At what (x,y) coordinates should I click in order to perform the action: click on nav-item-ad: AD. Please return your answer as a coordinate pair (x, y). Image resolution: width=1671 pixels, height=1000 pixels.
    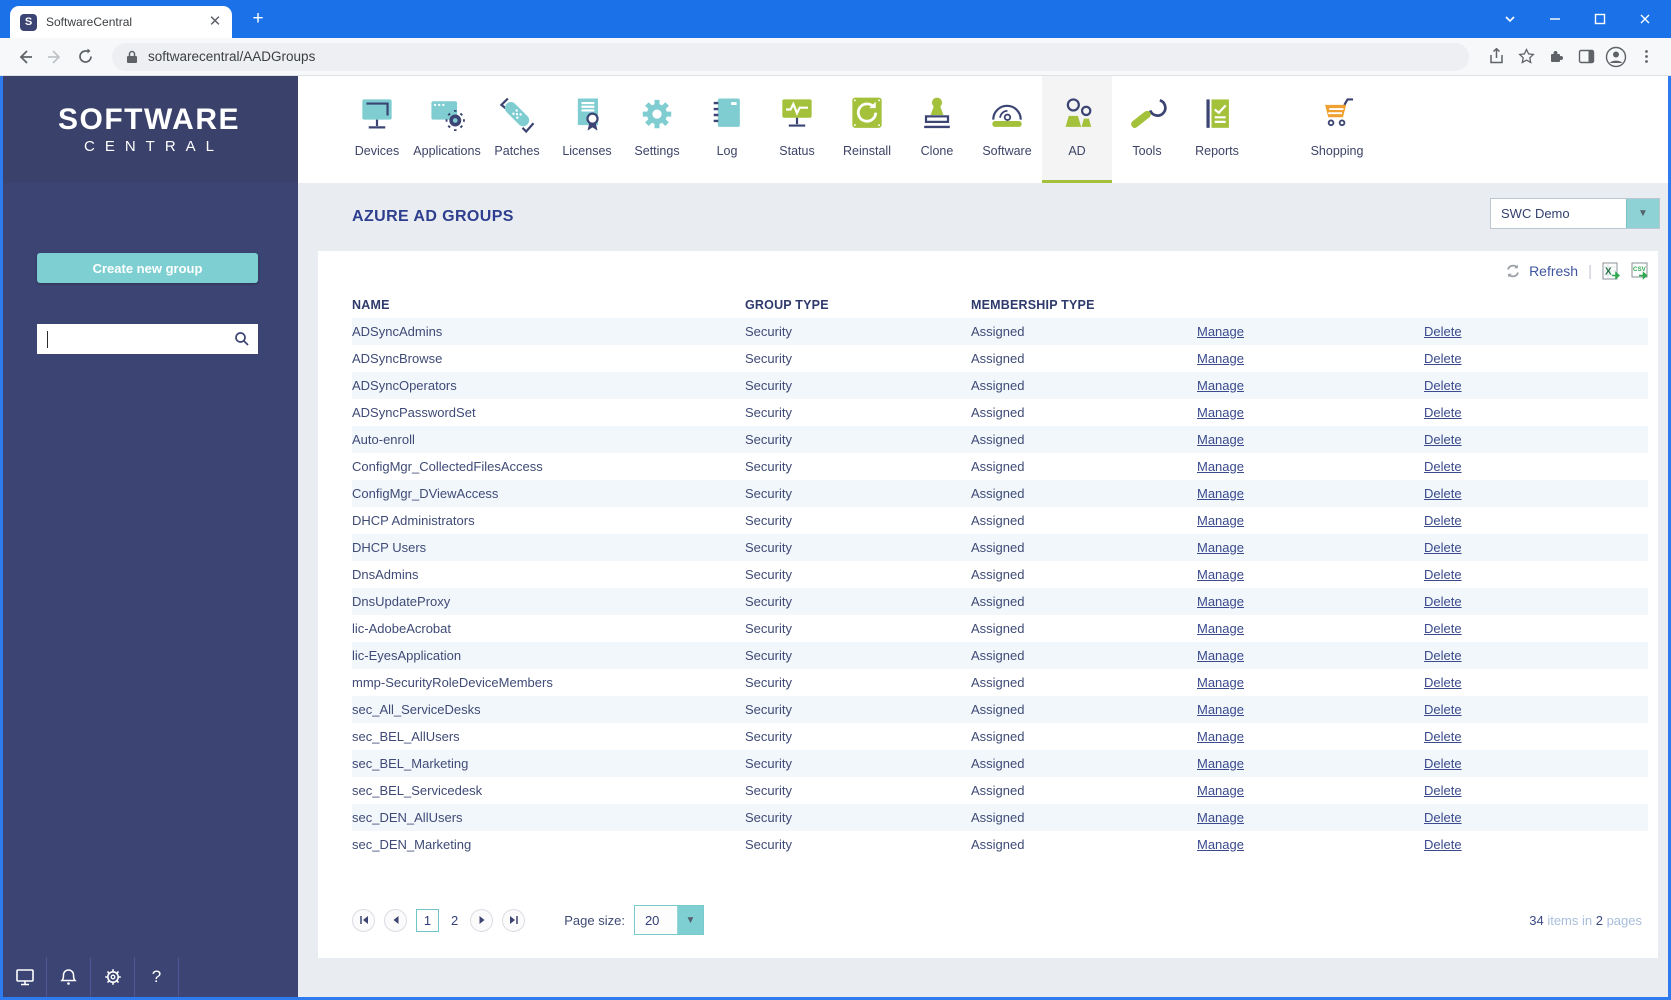
    Looking at the image, I should click on (1077, 129).